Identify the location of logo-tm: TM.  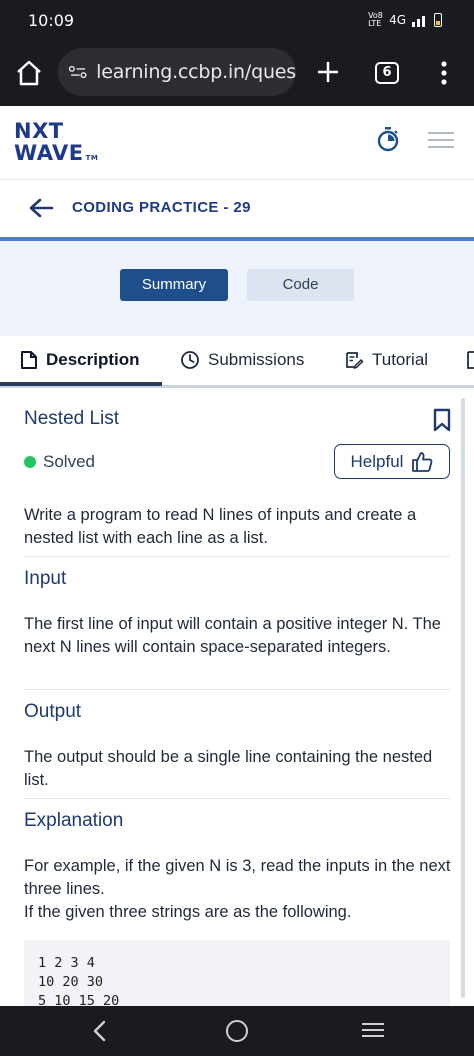
(92, 158).